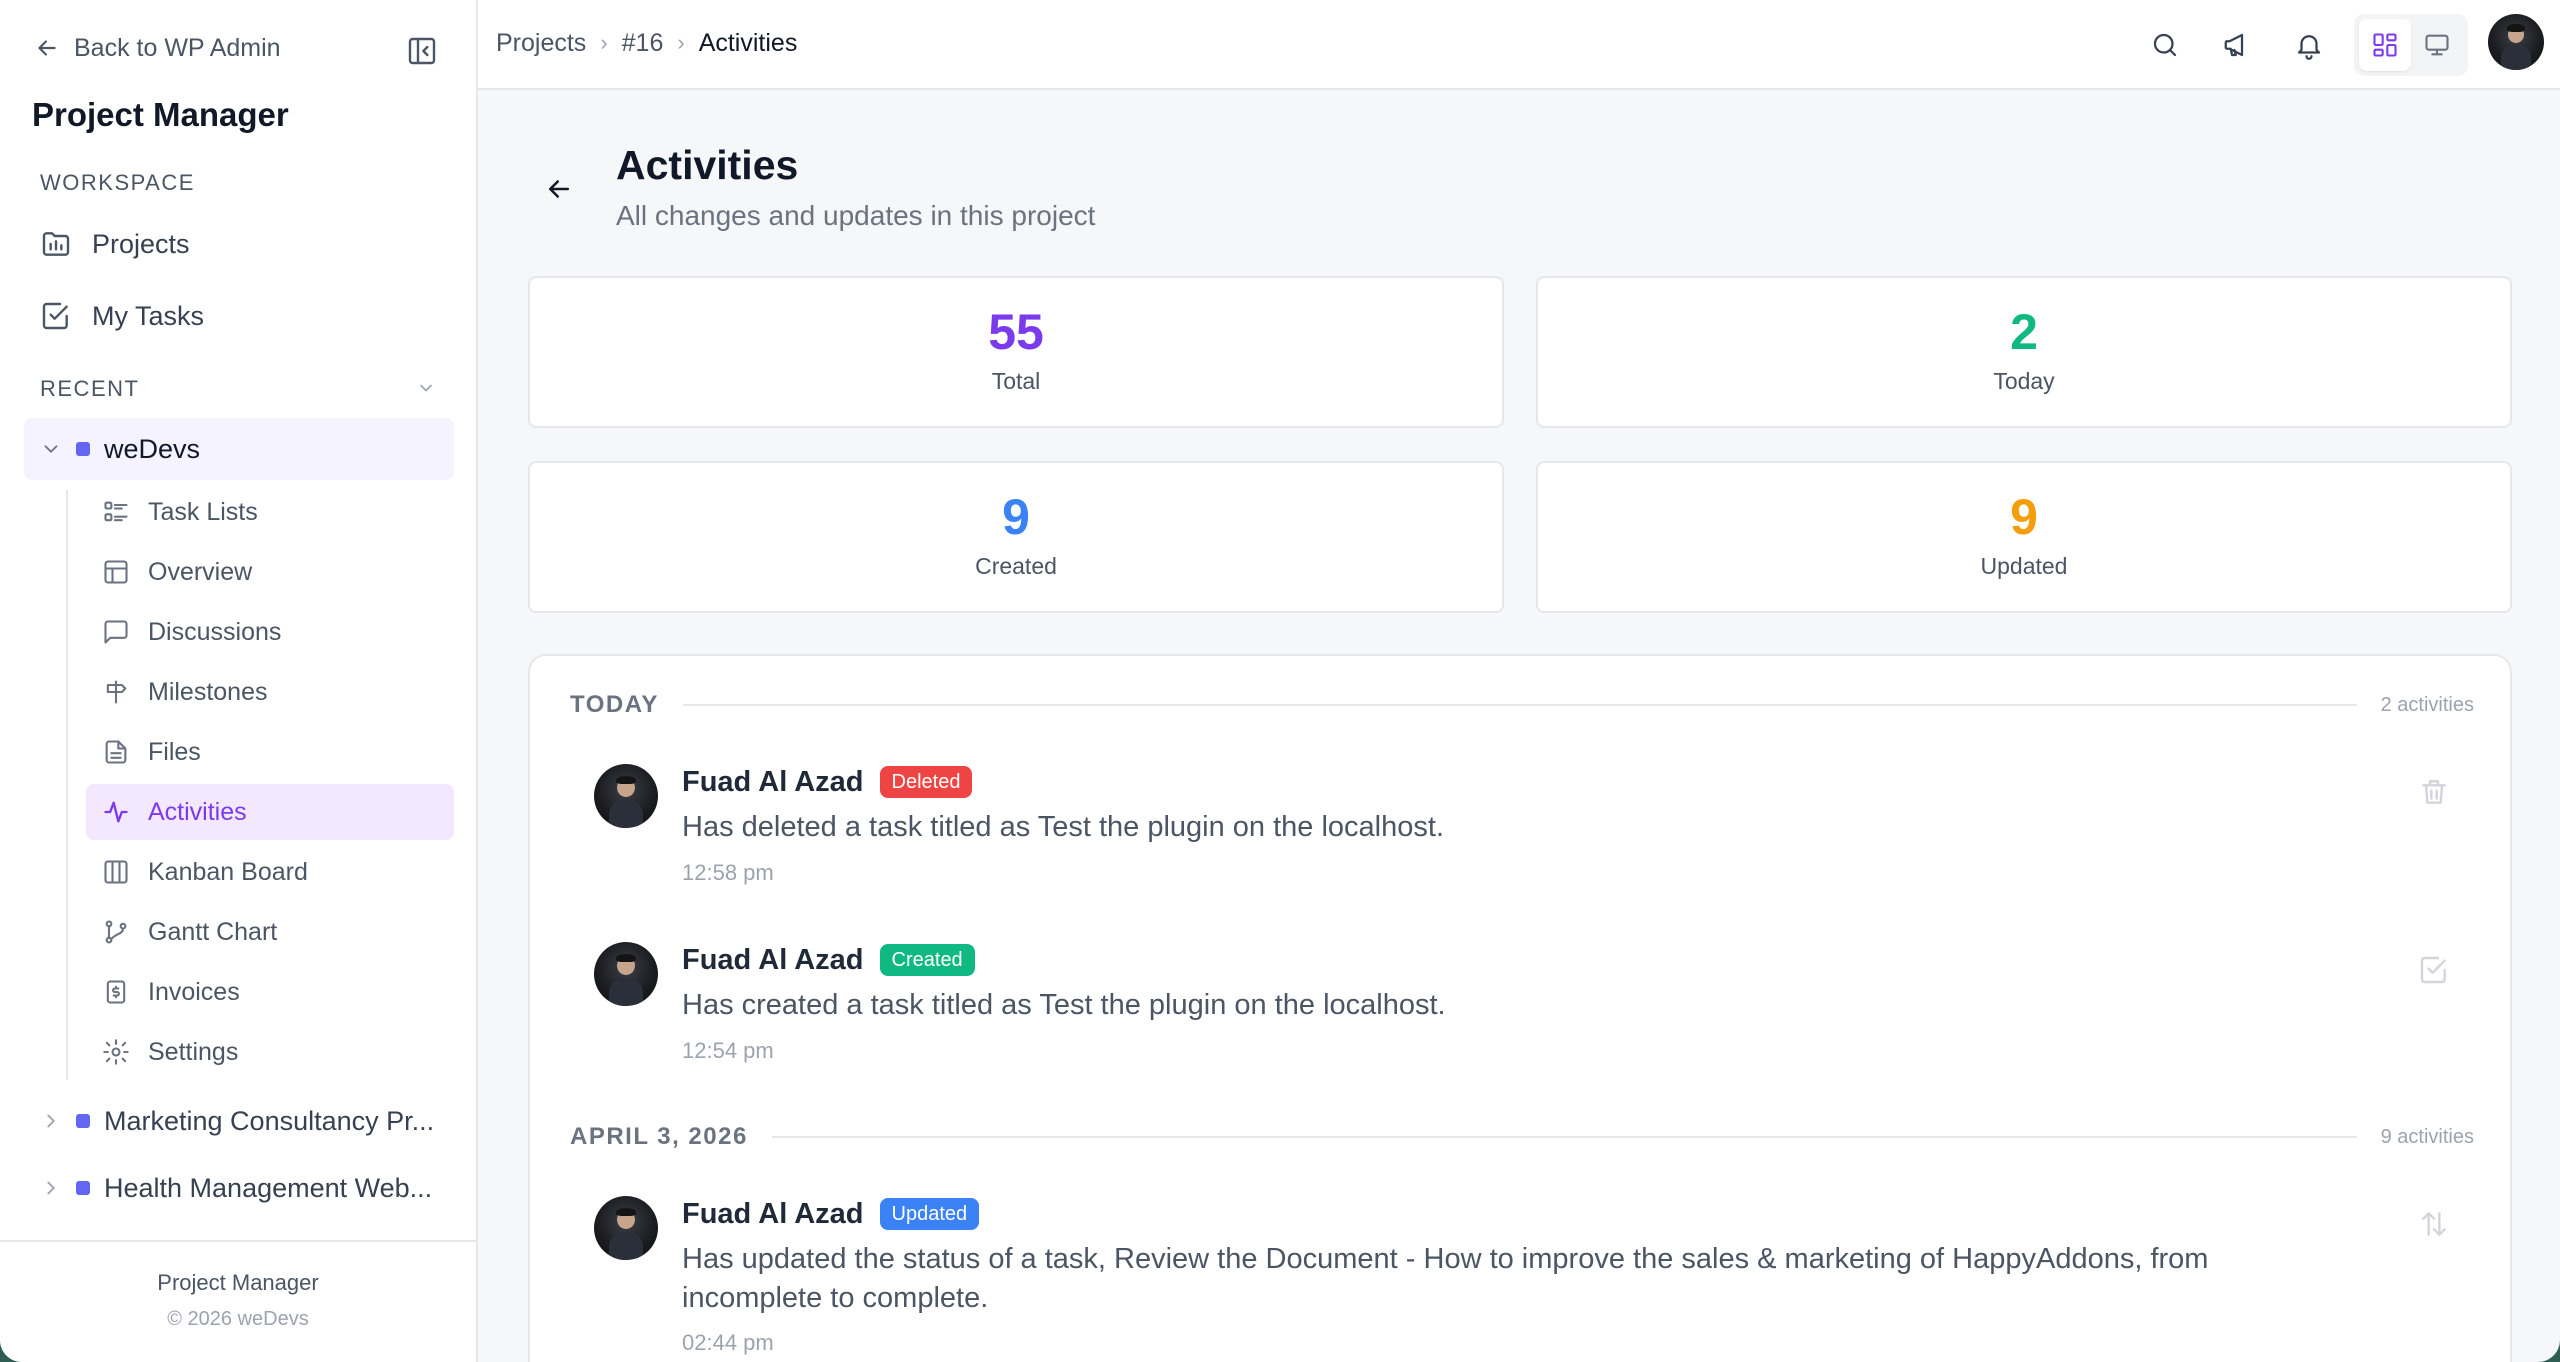  I want to click on invoice-icon, so click(116, 992).